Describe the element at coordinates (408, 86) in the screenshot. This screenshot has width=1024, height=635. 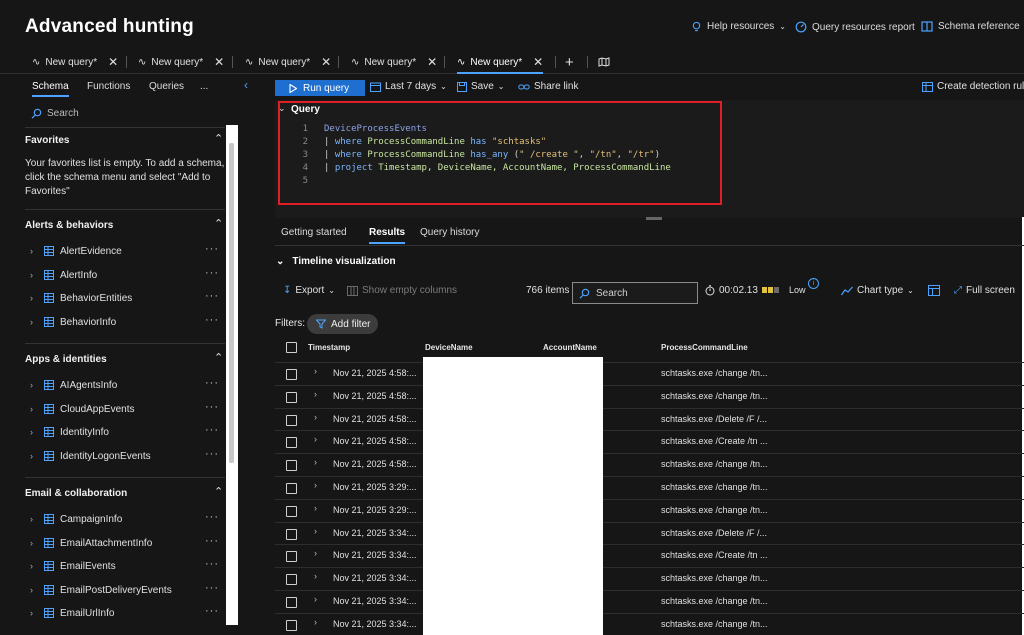
I see `time-range-dropdown: Last 7 days ⌄` at that location.